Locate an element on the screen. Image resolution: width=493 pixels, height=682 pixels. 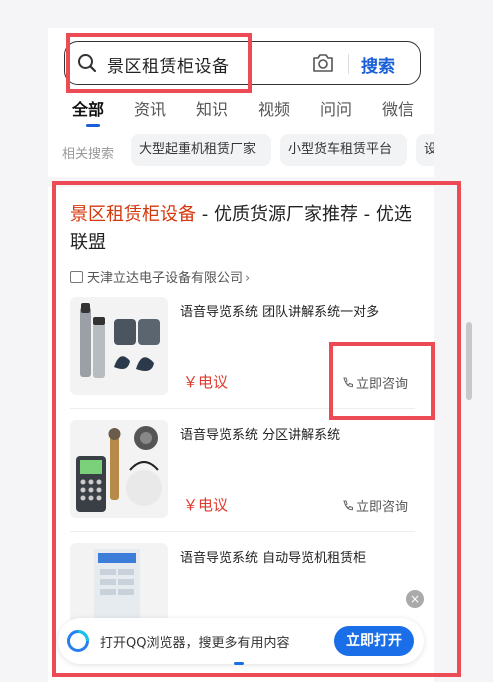
category-tabs: 全部 资讯 知识 视频 问问 微信 is located at coordinates (253, 111).